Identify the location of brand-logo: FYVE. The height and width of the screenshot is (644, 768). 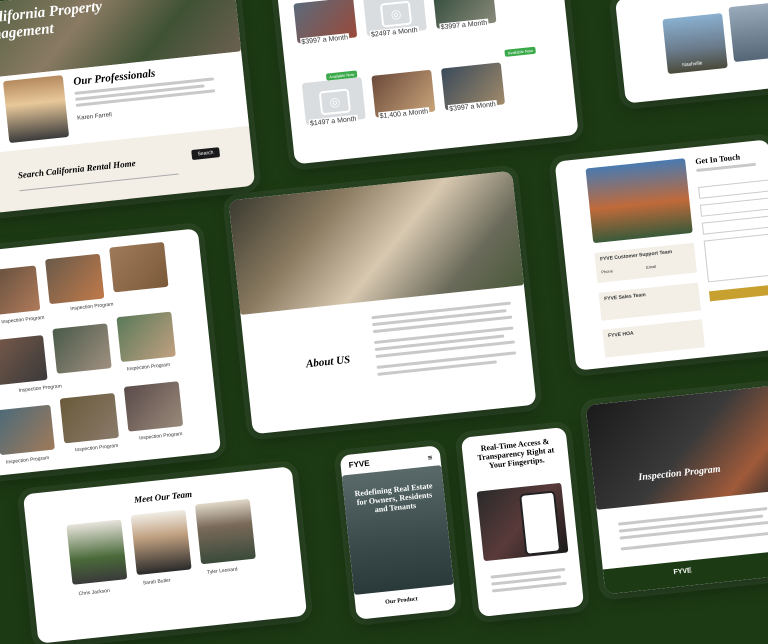
(359, 464).